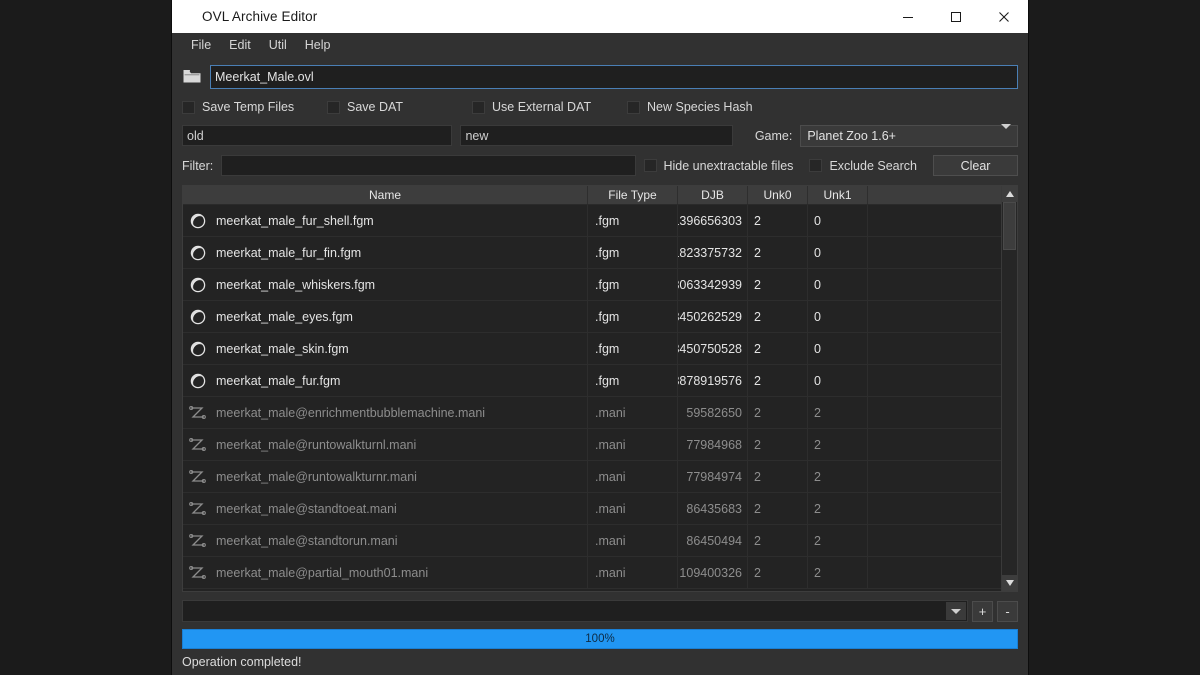  What do you see at coordinates (690, 107) in the screenshot?
I see `checkbox-new-species-hash: New Species Hash` at bounding box center [690, 107].